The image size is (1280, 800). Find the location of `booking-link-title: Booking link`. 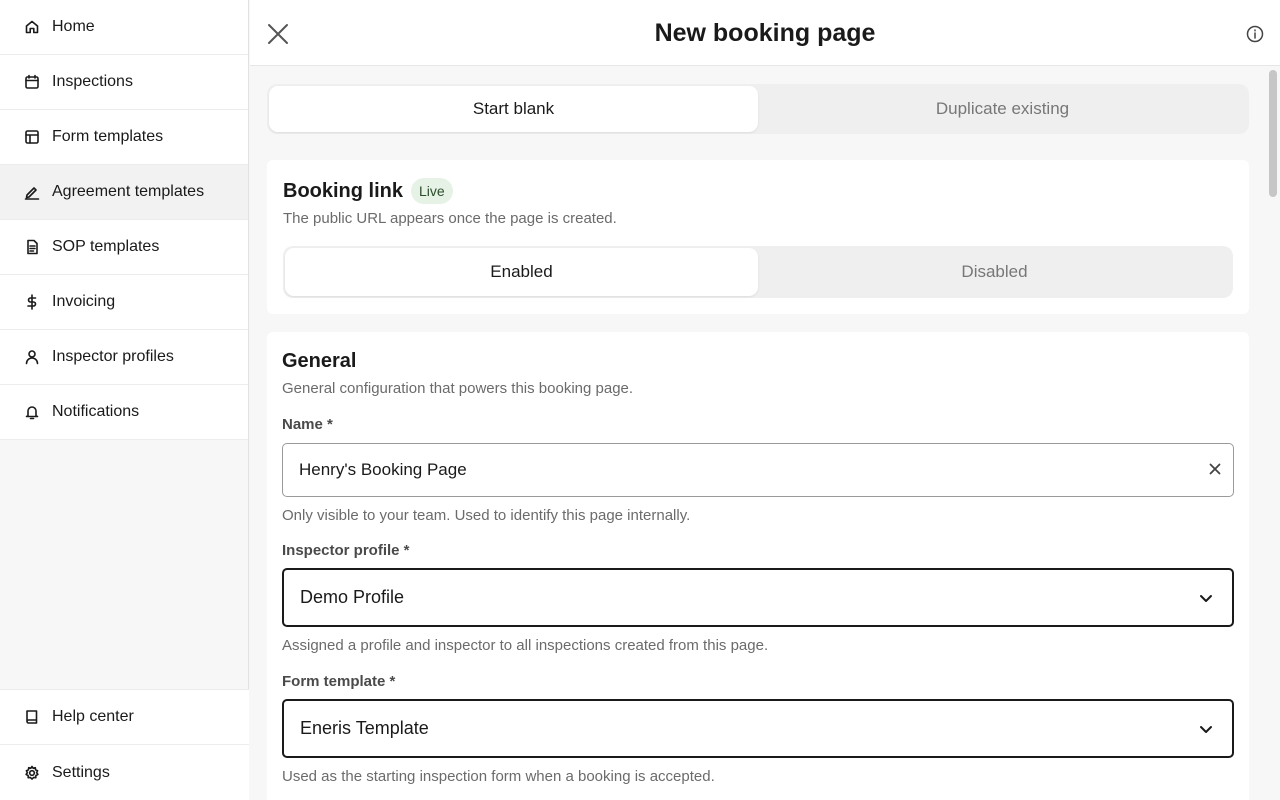

booking-link-title: Booking link is located at coordinates (343, 190).